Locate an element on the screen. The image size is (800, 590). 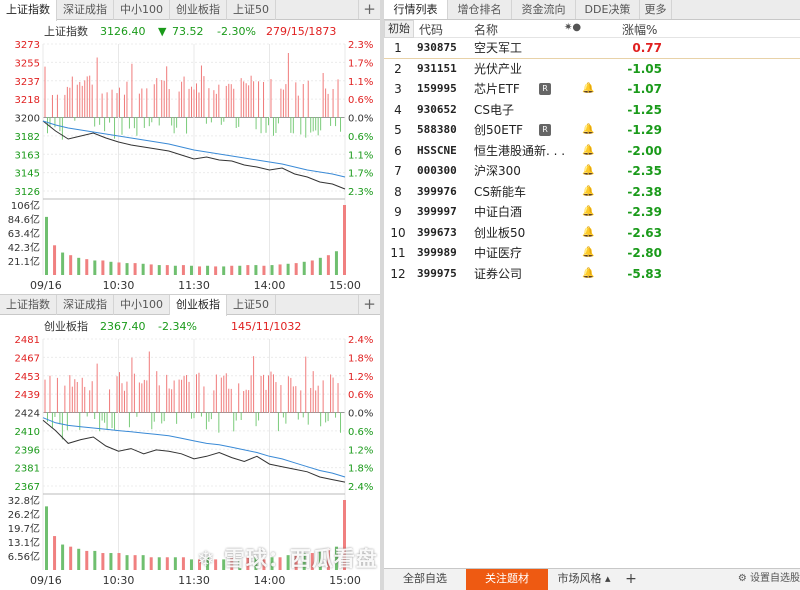
table-row: 12 399975 证券公司 🔔 -5.83 is located at coordinates (592, 274).